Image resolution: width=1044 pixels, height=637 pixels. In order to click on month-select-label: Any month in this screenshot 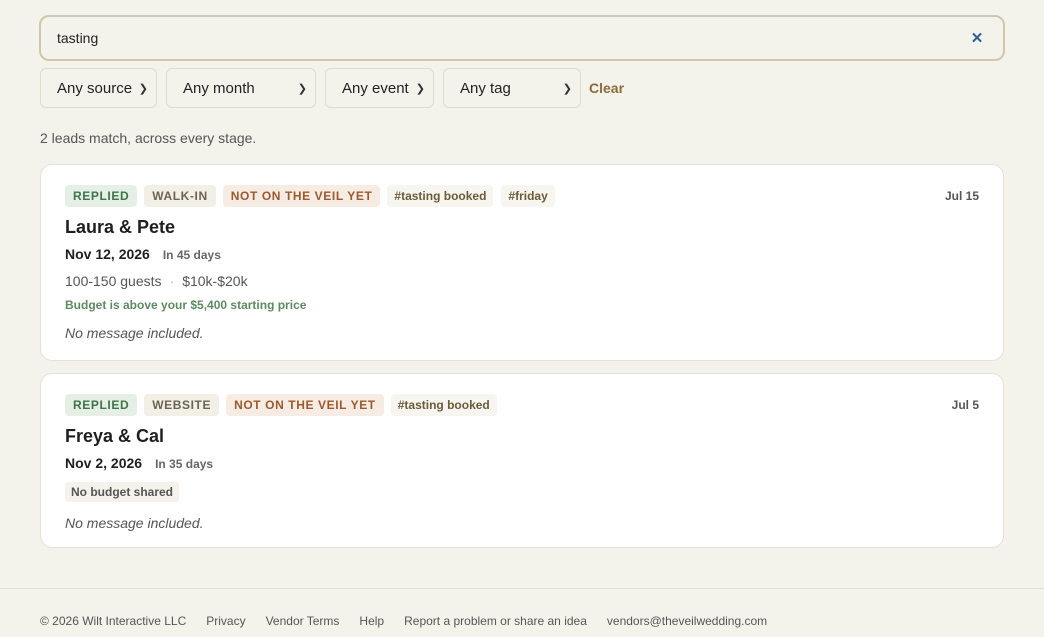, I will do `click(219, 88)`.